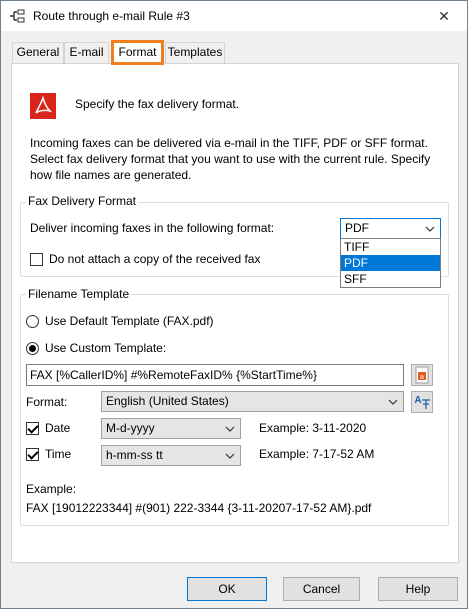 This screenshot has width=468, height=609. What do you see at coordinates (43, 106) in the screenshot?
I see `pdf-icon` at bounding box center [43, 106].